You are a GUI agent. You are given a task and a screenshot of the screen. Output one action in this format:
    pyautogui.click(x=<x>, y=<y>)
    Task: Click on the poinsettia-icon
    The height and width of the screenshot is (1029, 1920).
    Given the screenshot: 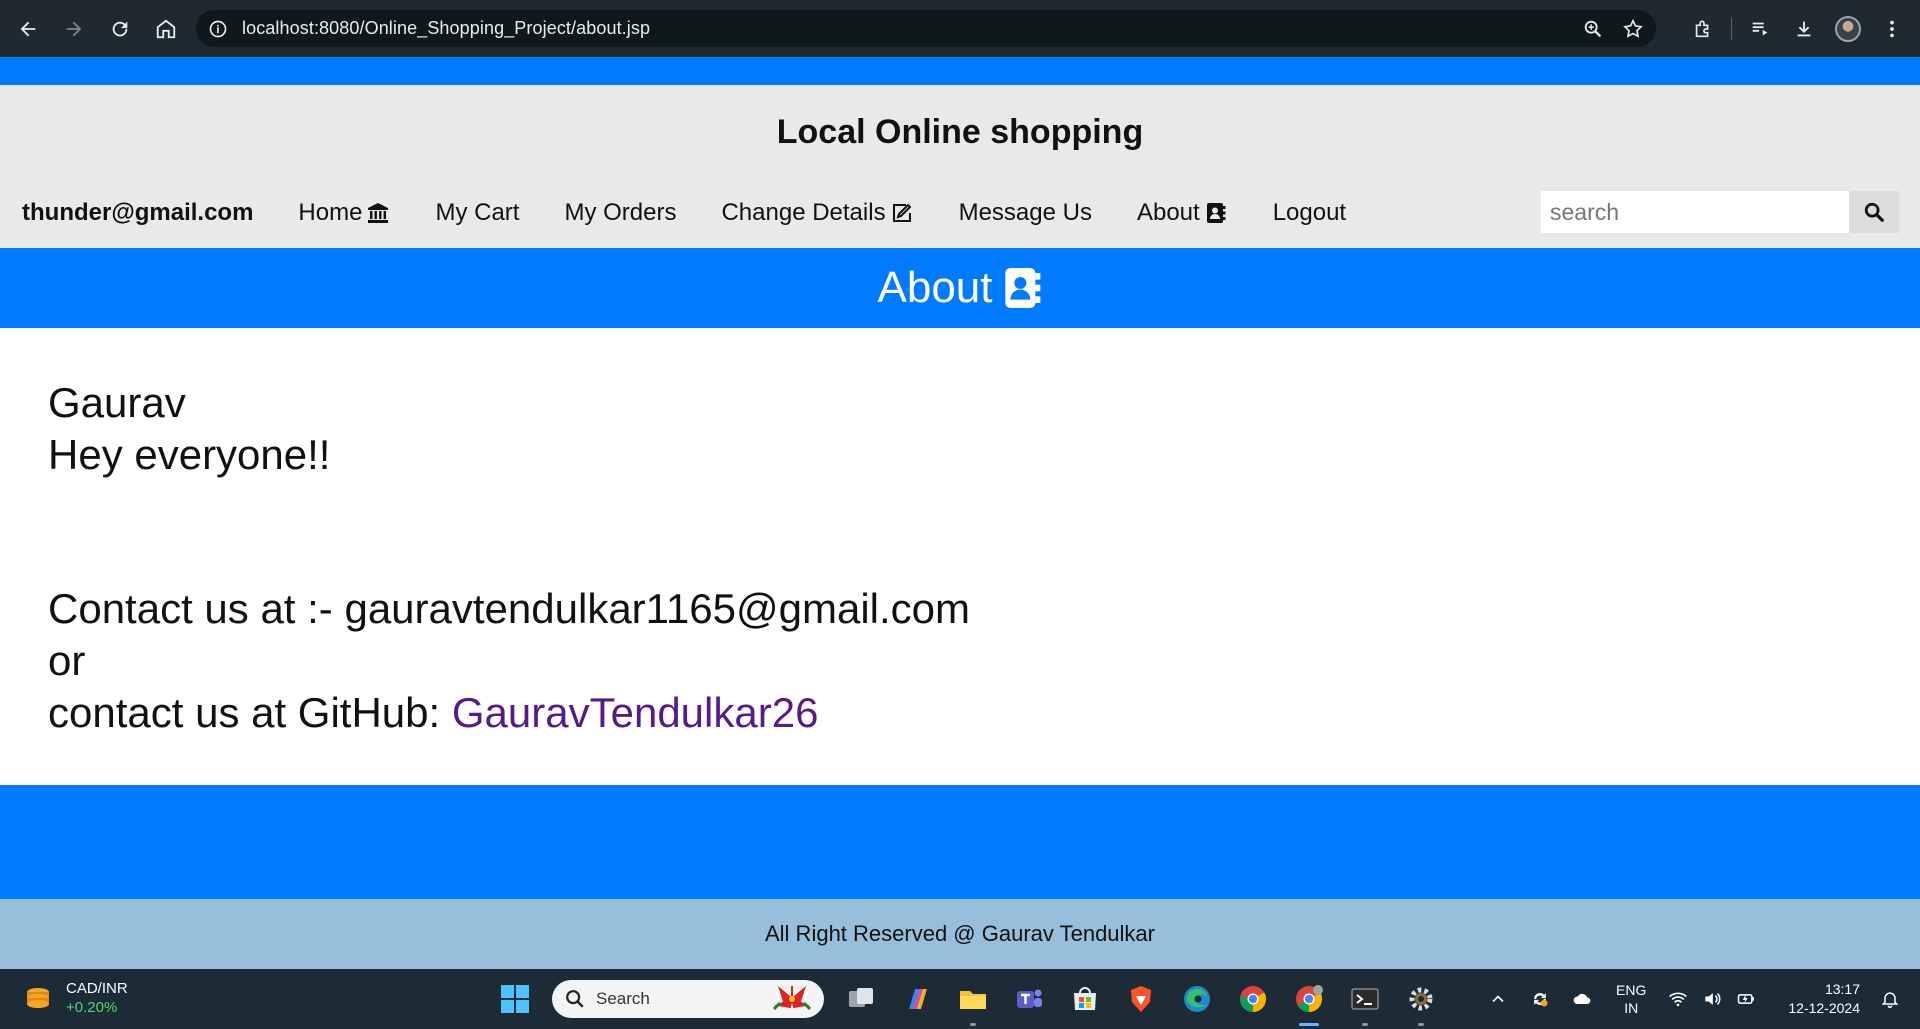 What is the action you would take?
    pyautogui.click(x=792, y=998)
    